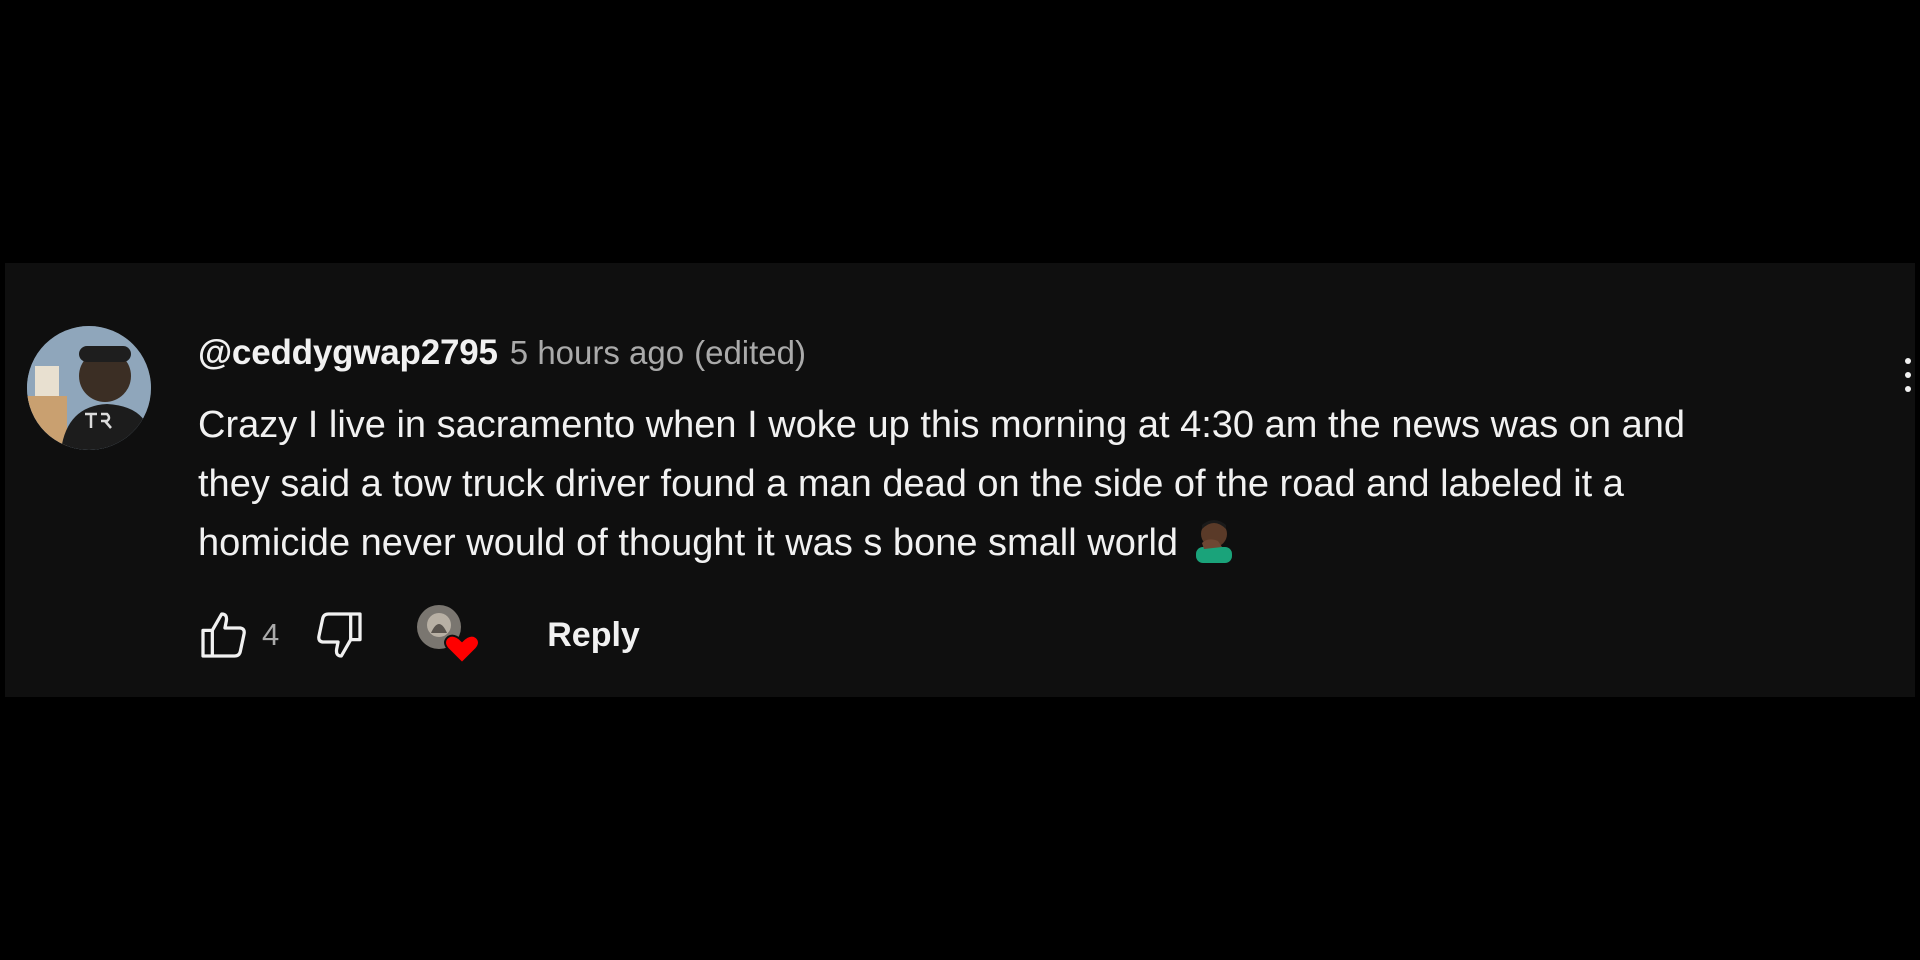 This screenshot has height=960, width=1920. I want to click on thumbs-down-icon, so click(339, 635).